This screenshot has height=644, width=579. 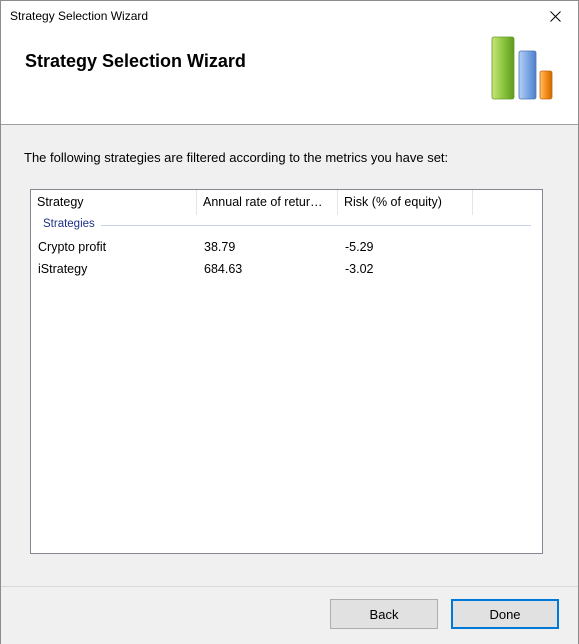 I want to click on table-row: iStrategy 684.63 -3.02, so click(x=286, y=269).